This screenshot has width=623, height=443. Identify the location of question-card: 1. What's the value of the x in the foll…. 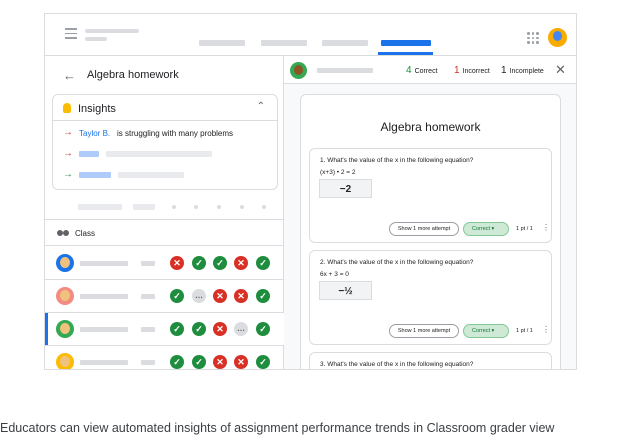
(430, 195).